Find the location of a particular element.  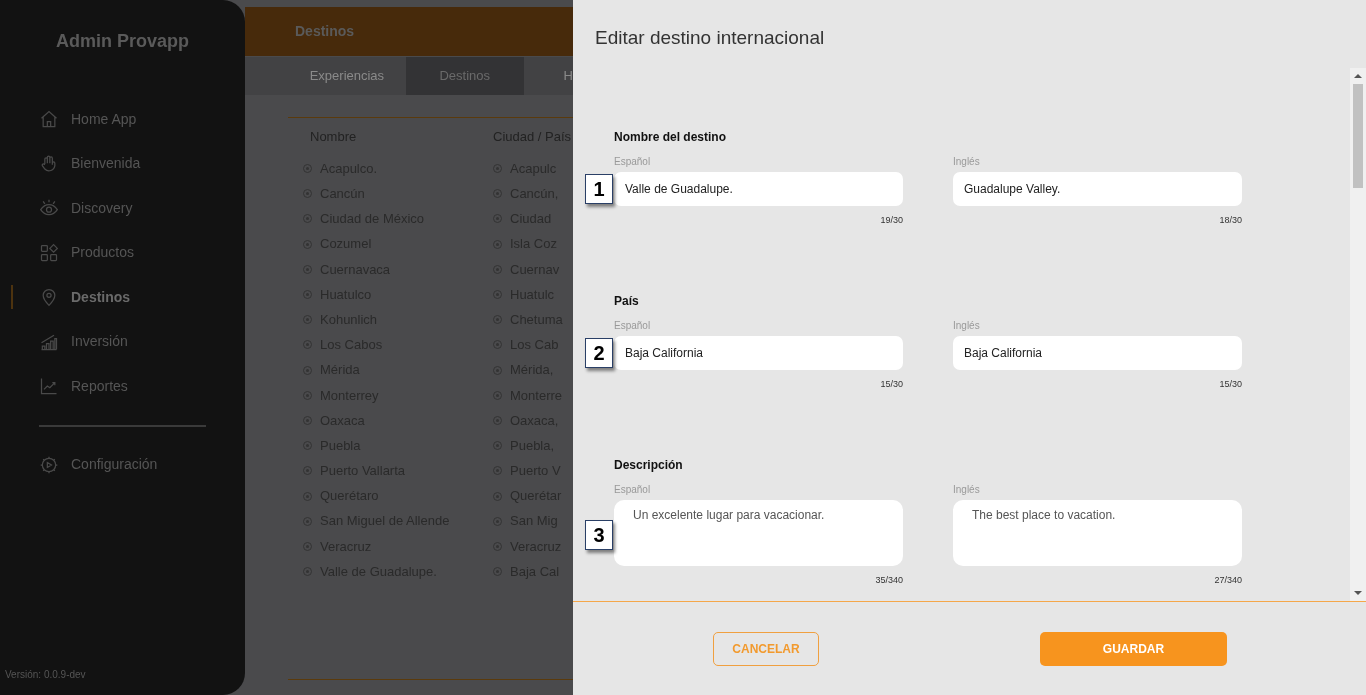

gear-icon is located at coordinates (49, 464).